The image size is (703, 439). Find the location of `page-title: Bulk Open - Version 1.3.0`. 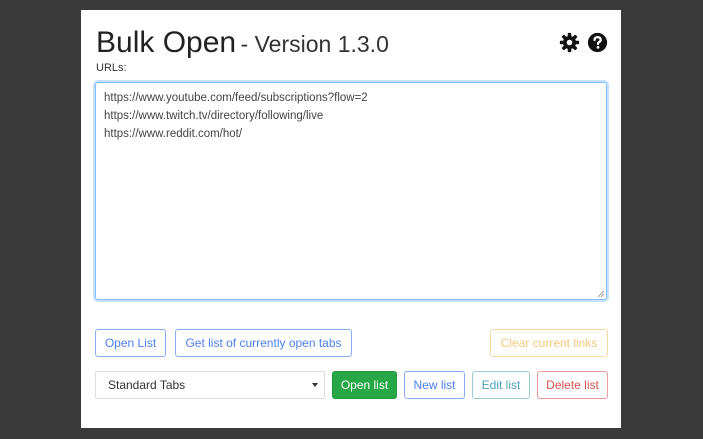

page-title: Bulk Open - Version 1.3.0 is located at coordinates (242, 43).